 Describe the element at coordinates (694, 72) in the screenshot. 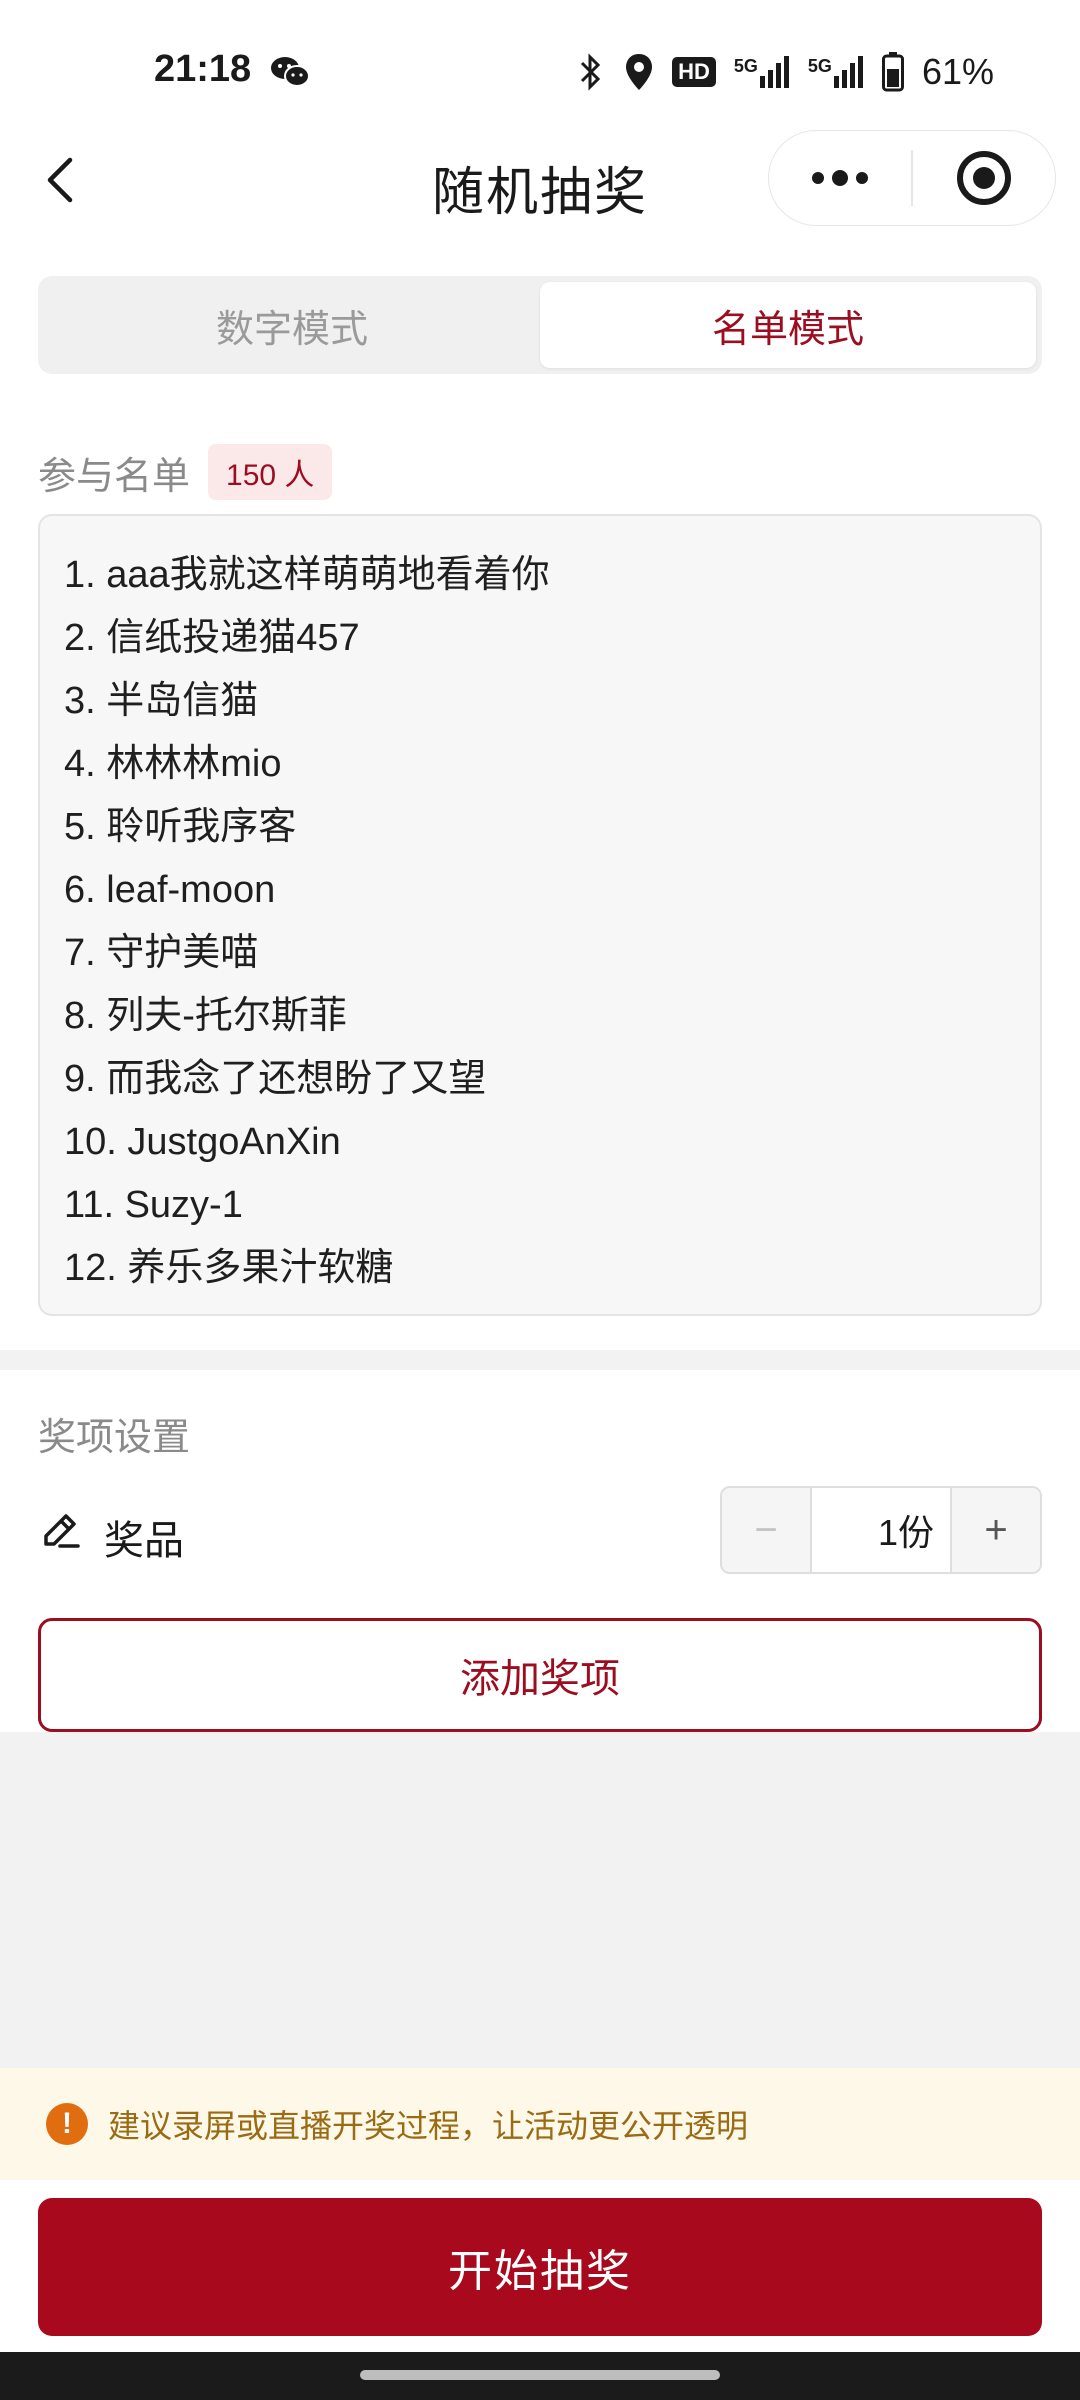

I see `hd-icon: HD` at that location.